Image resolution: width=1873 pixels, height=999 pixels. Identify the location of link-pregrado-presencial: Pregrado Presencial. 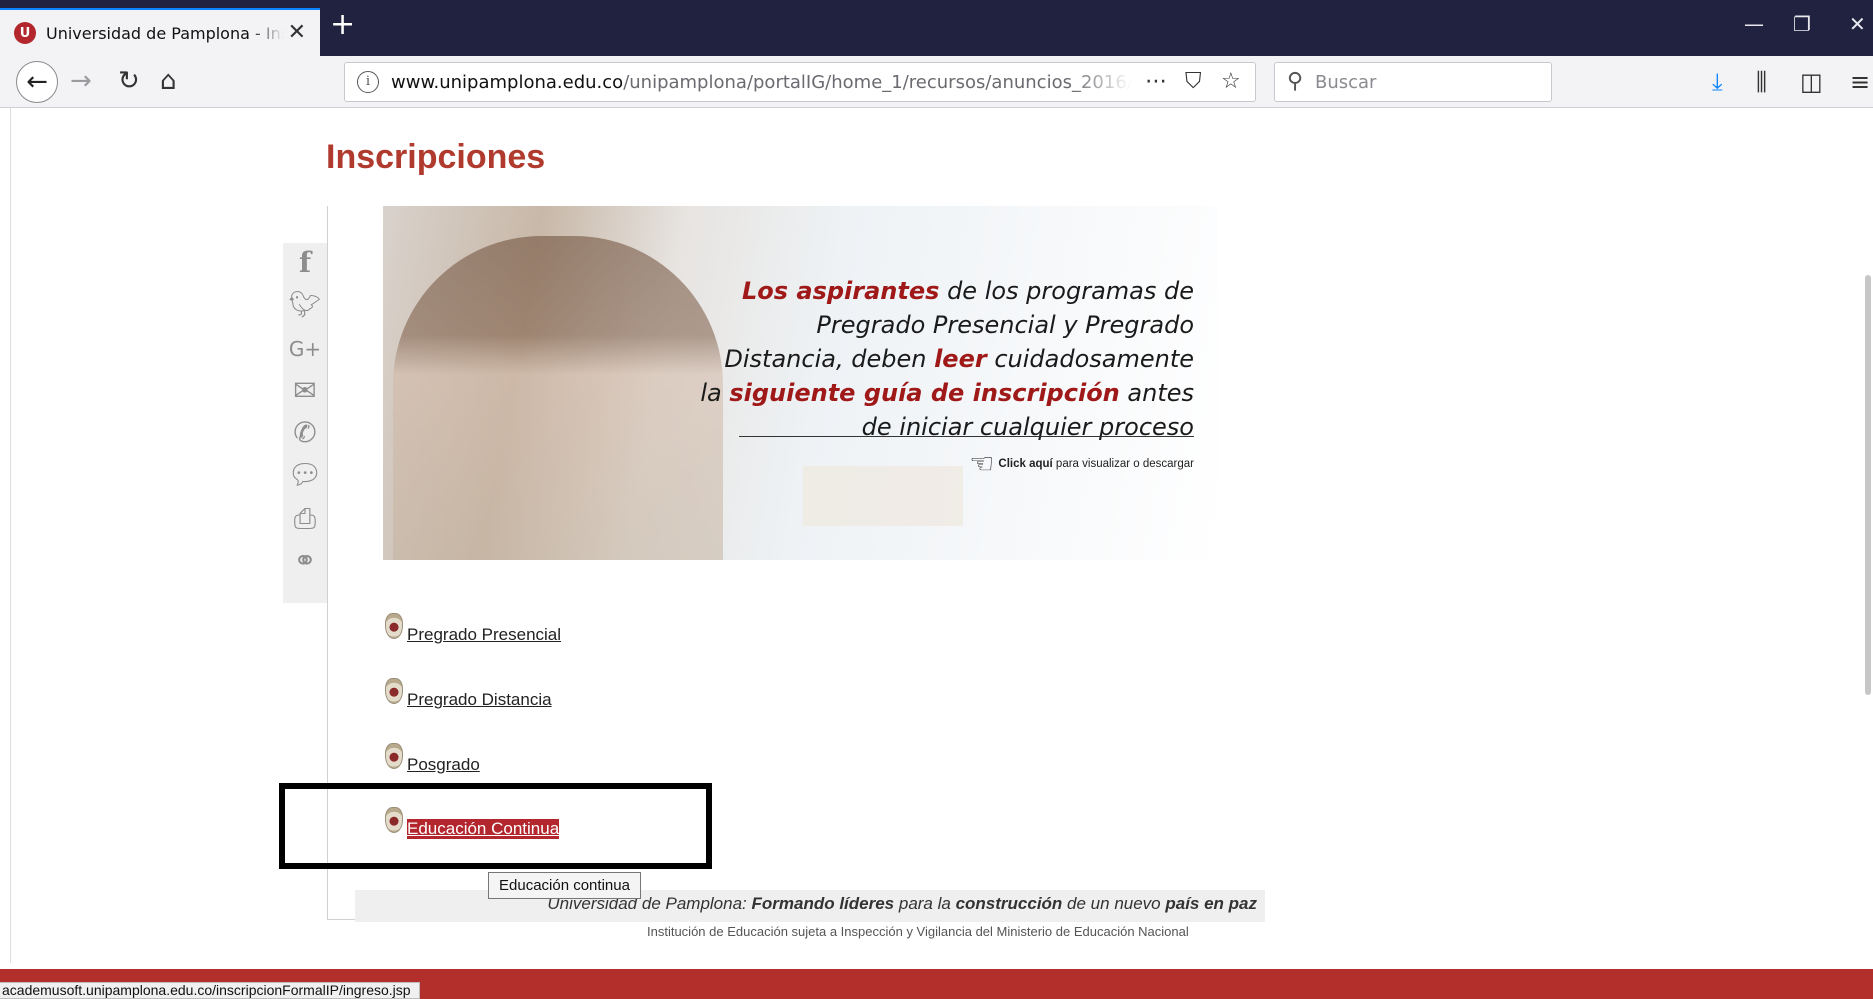
(473, 629).